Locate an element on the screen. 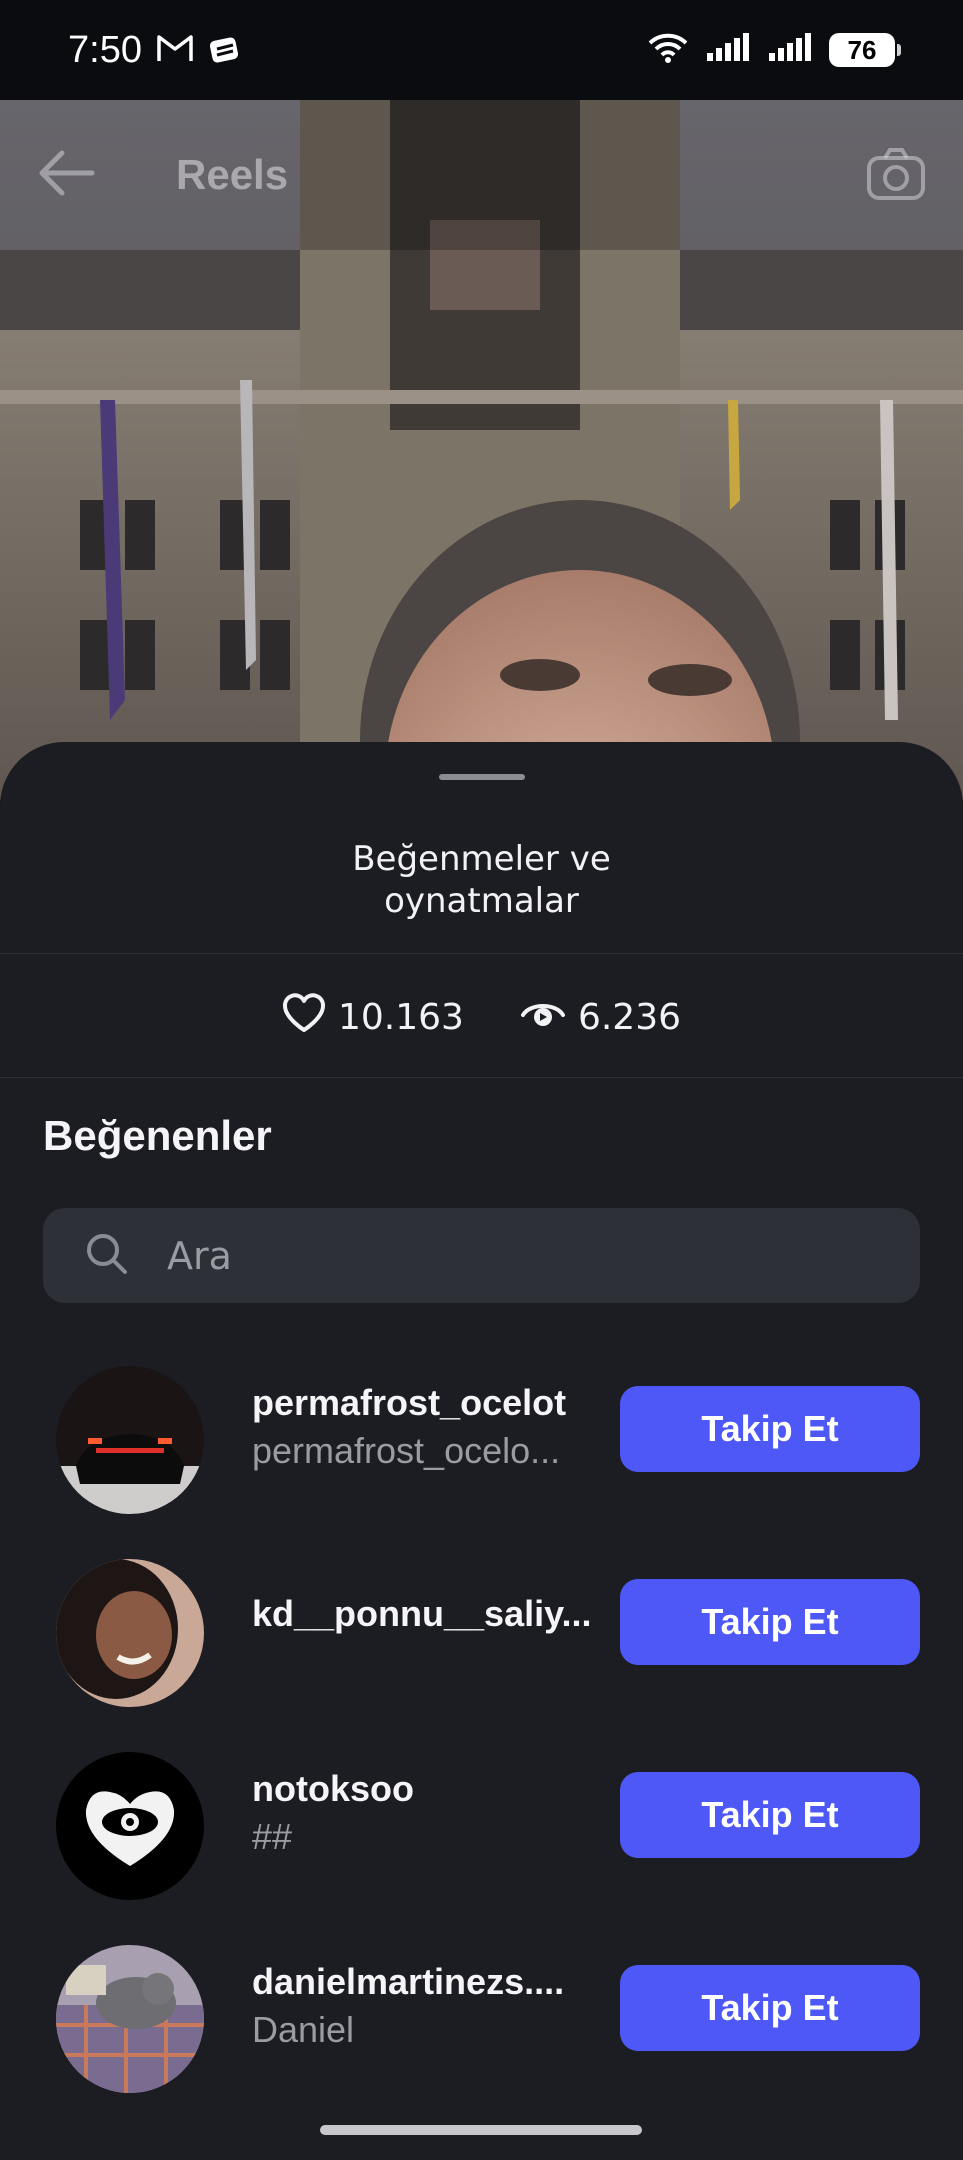 Image resolution: width=963 pixels, height=2160 pixels. sheet-drag-handle is located at coordinates (482, 777).